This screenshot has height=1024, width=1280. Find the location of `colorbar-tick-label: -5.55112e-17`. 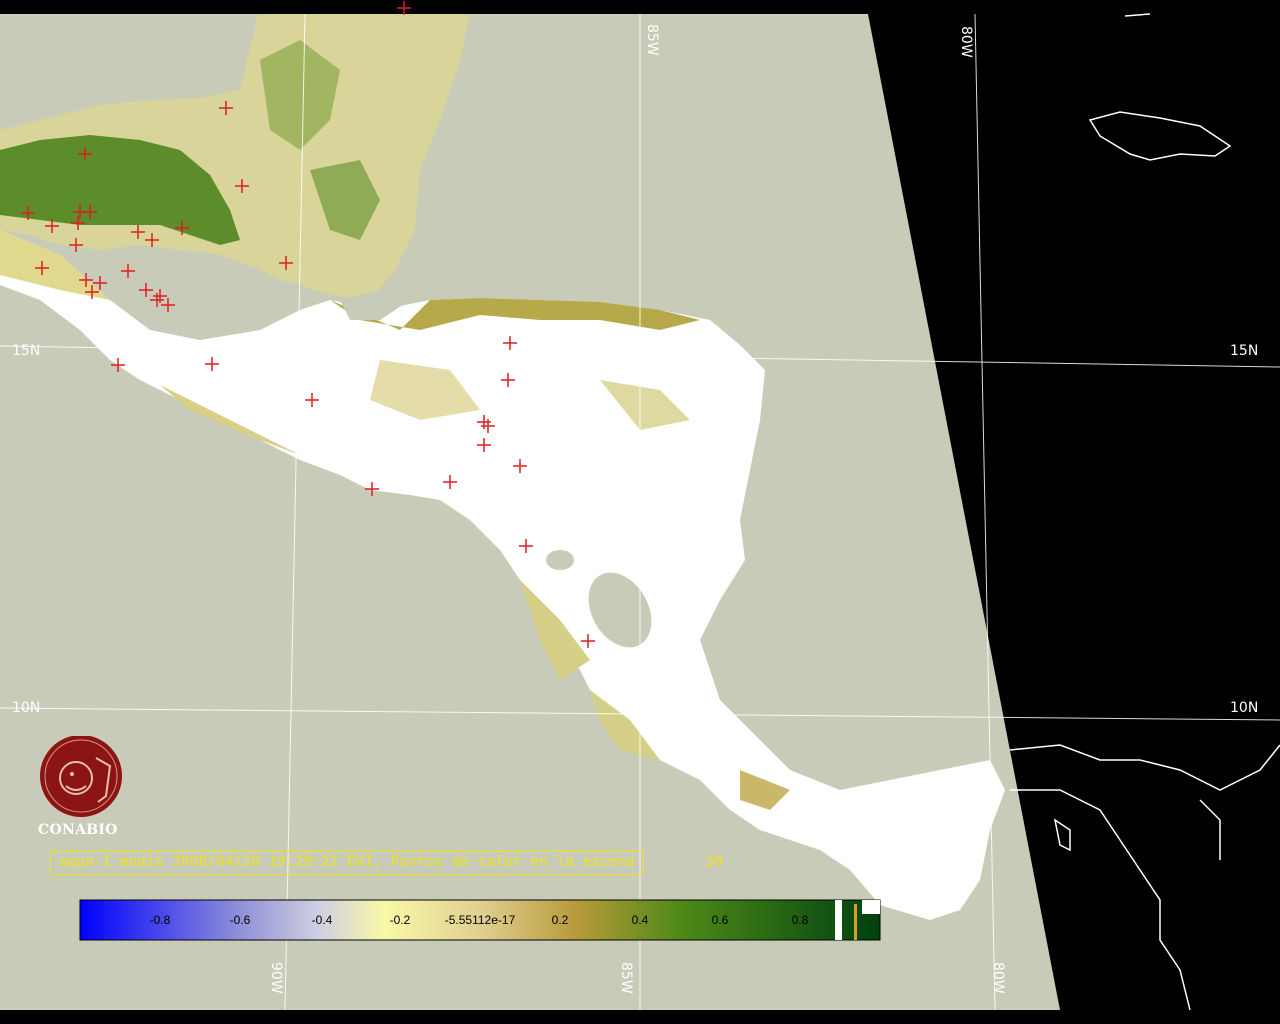

colorbar-tick-label: -5.55112e-17 is located at coordinates (480, 920).